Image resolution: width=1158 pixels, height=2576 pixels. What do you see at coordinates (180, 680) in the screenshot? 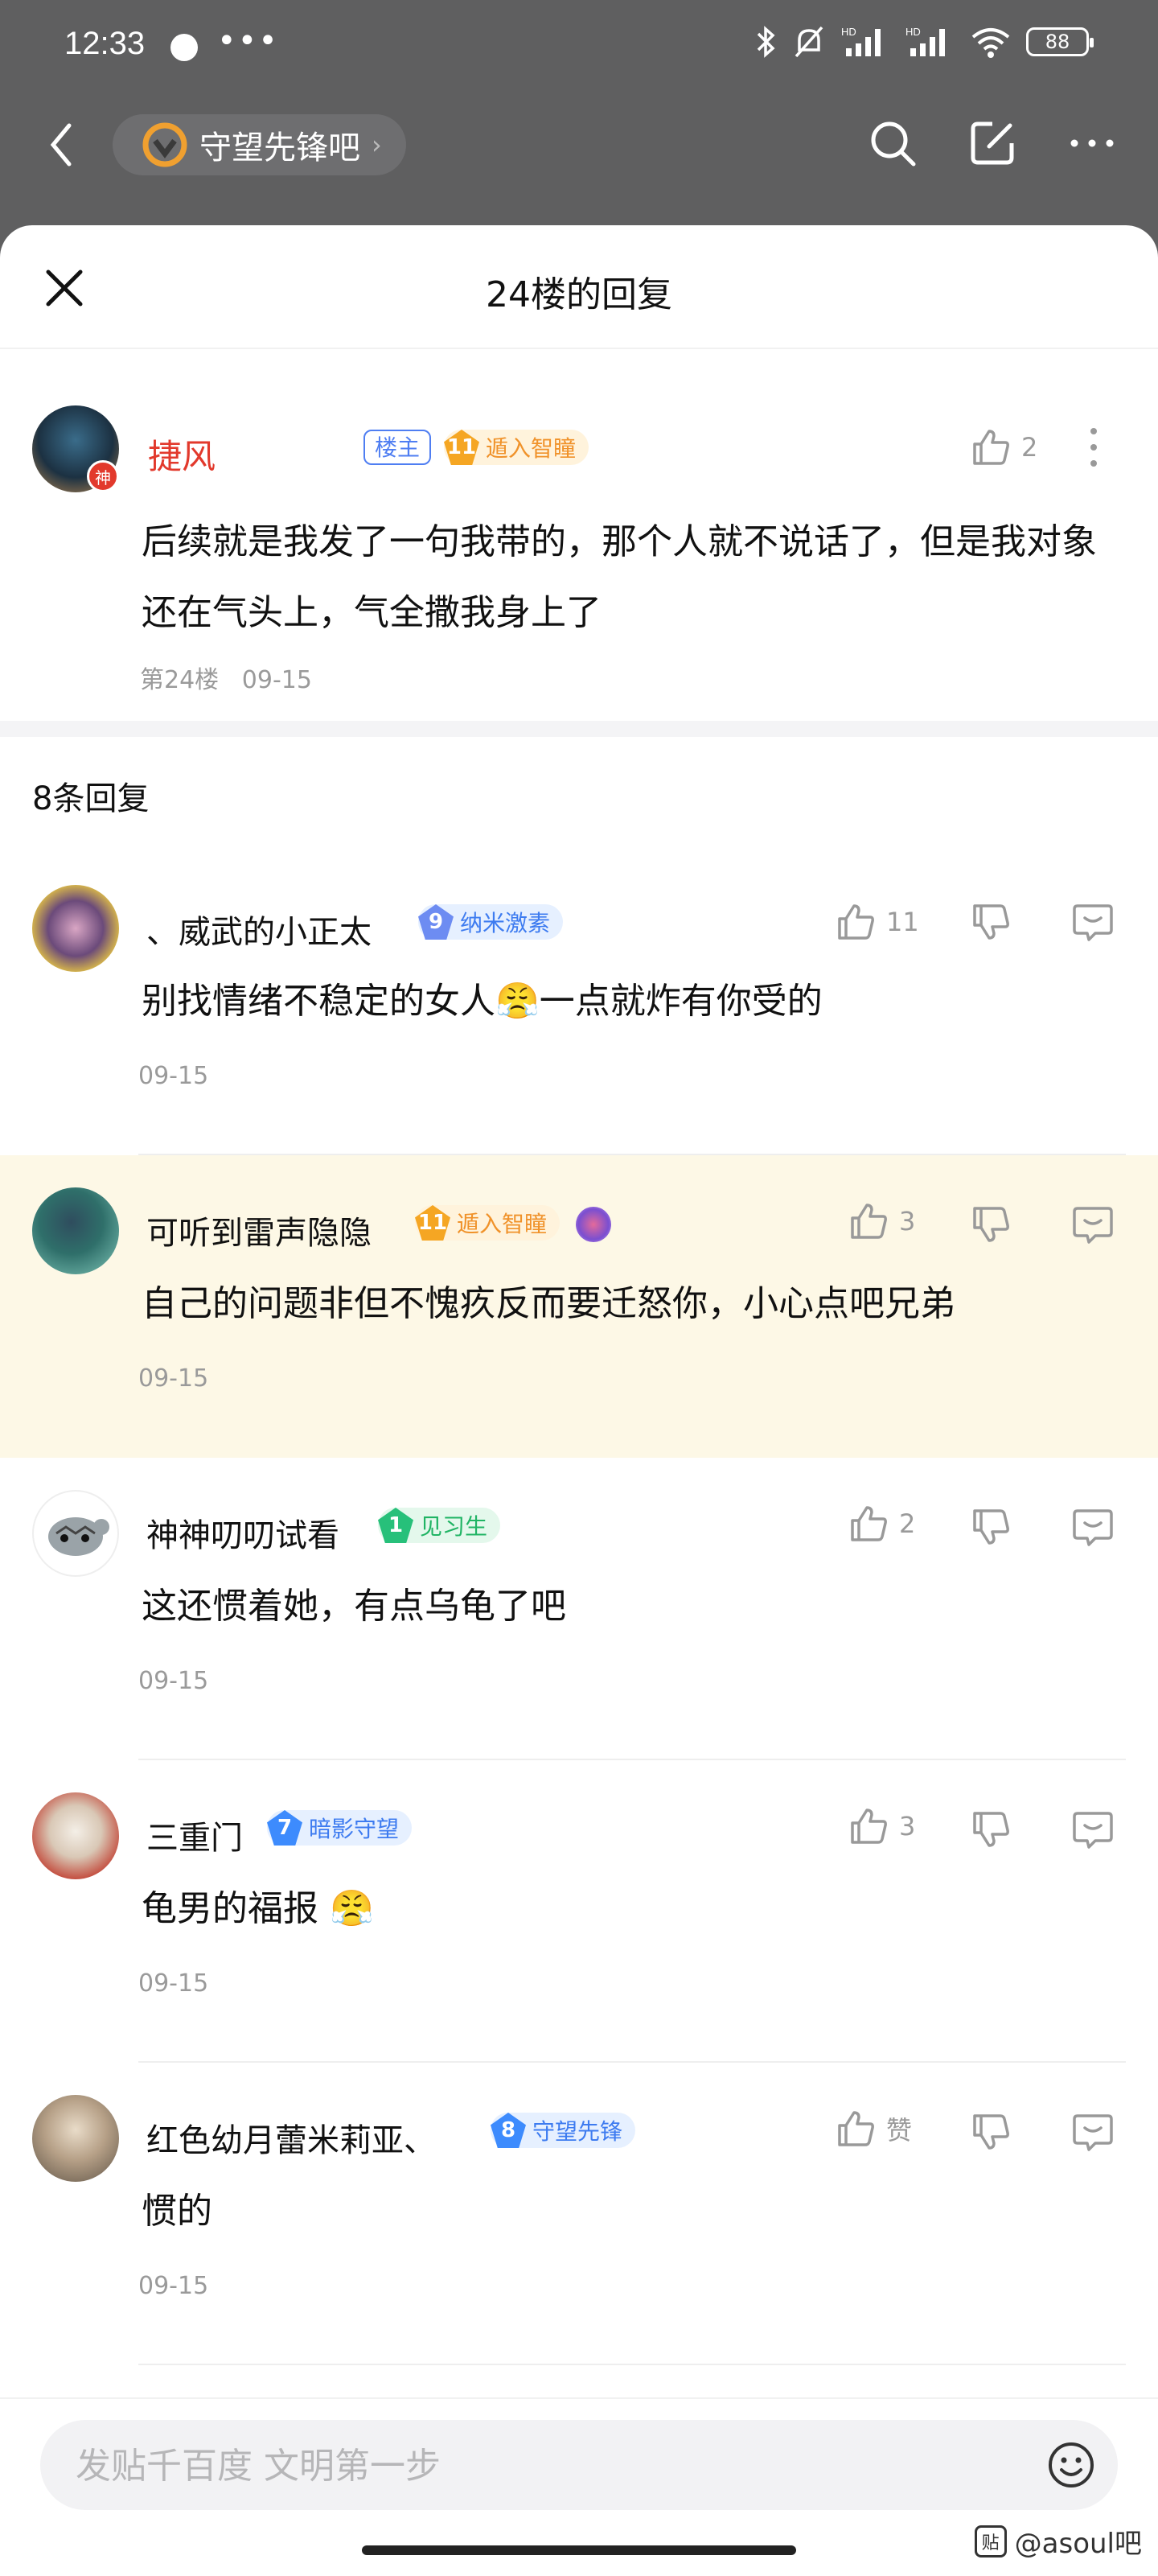
I see `op-floor: 第24楼` at bounding box center [180, 680].